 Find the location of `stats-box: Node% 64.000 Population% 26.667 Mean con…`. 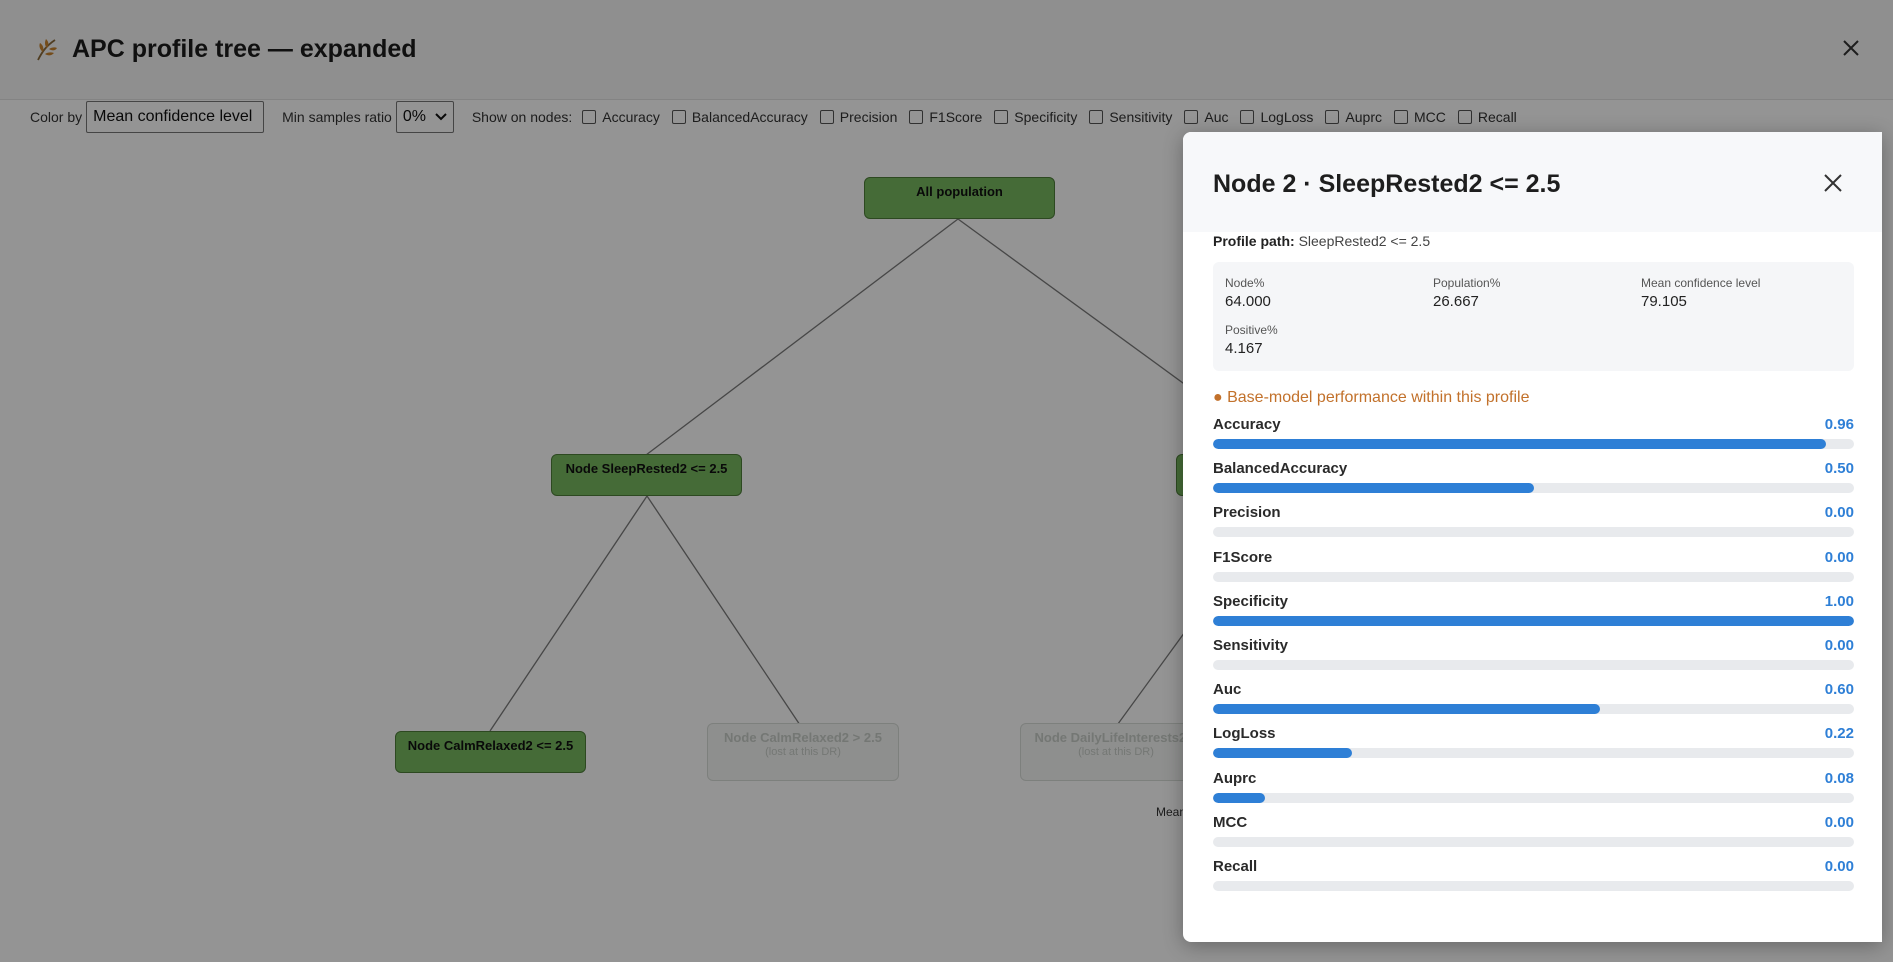

stats-box: Node% 64.000 Population% 26.667 Mean con… is located at coordinates (1533, 316).